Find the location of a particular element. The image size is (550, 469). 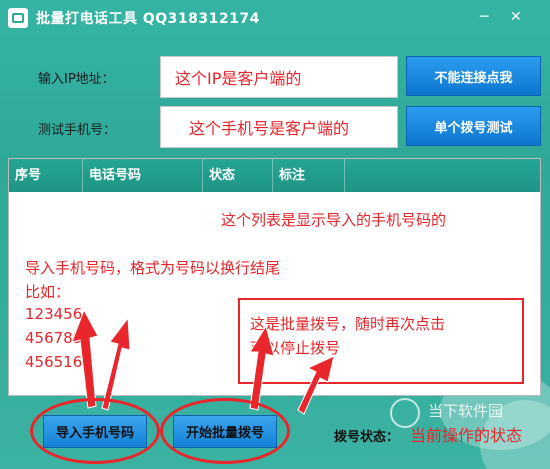

annotation-list-purpose: 这个列表是显示导入的手机号码的 is located at coordinates (334, 220).